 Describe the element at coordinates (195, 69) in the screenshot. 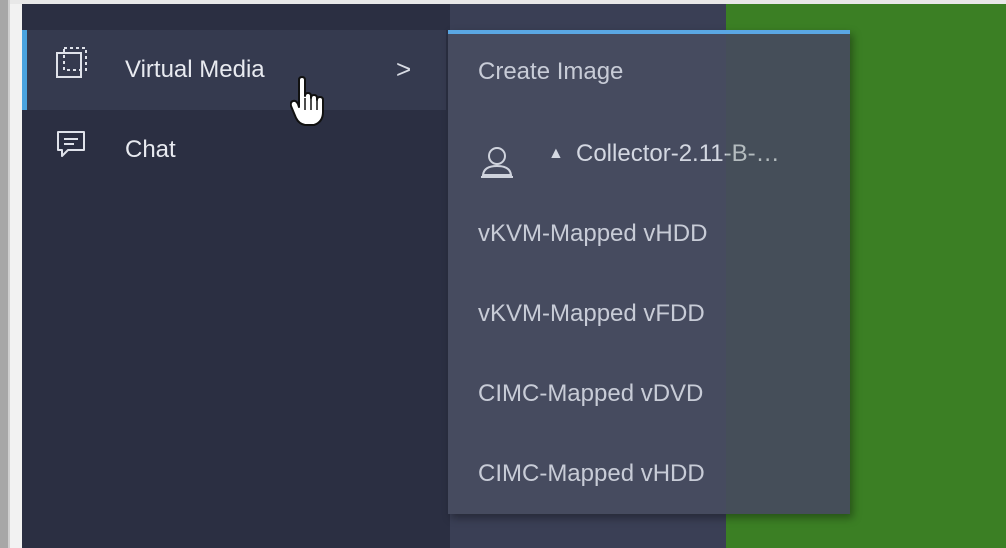

I see `sidebar-item-label: Virtual Media` at that location.